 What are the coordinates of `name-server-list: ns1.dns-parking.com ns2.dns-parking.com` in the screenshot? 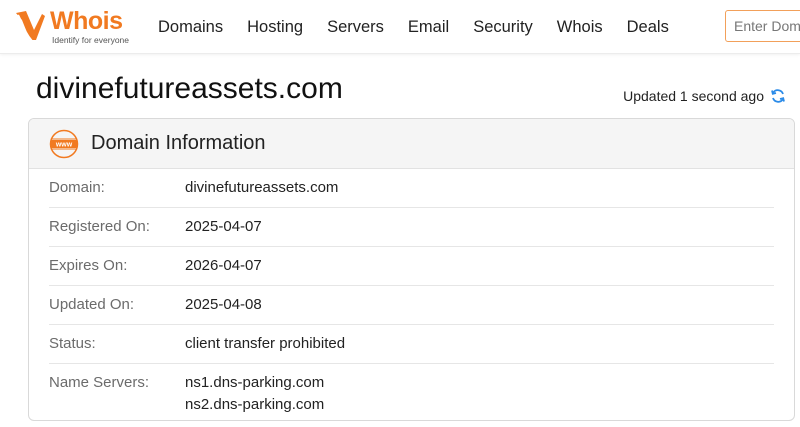 It's located at (254, 394).